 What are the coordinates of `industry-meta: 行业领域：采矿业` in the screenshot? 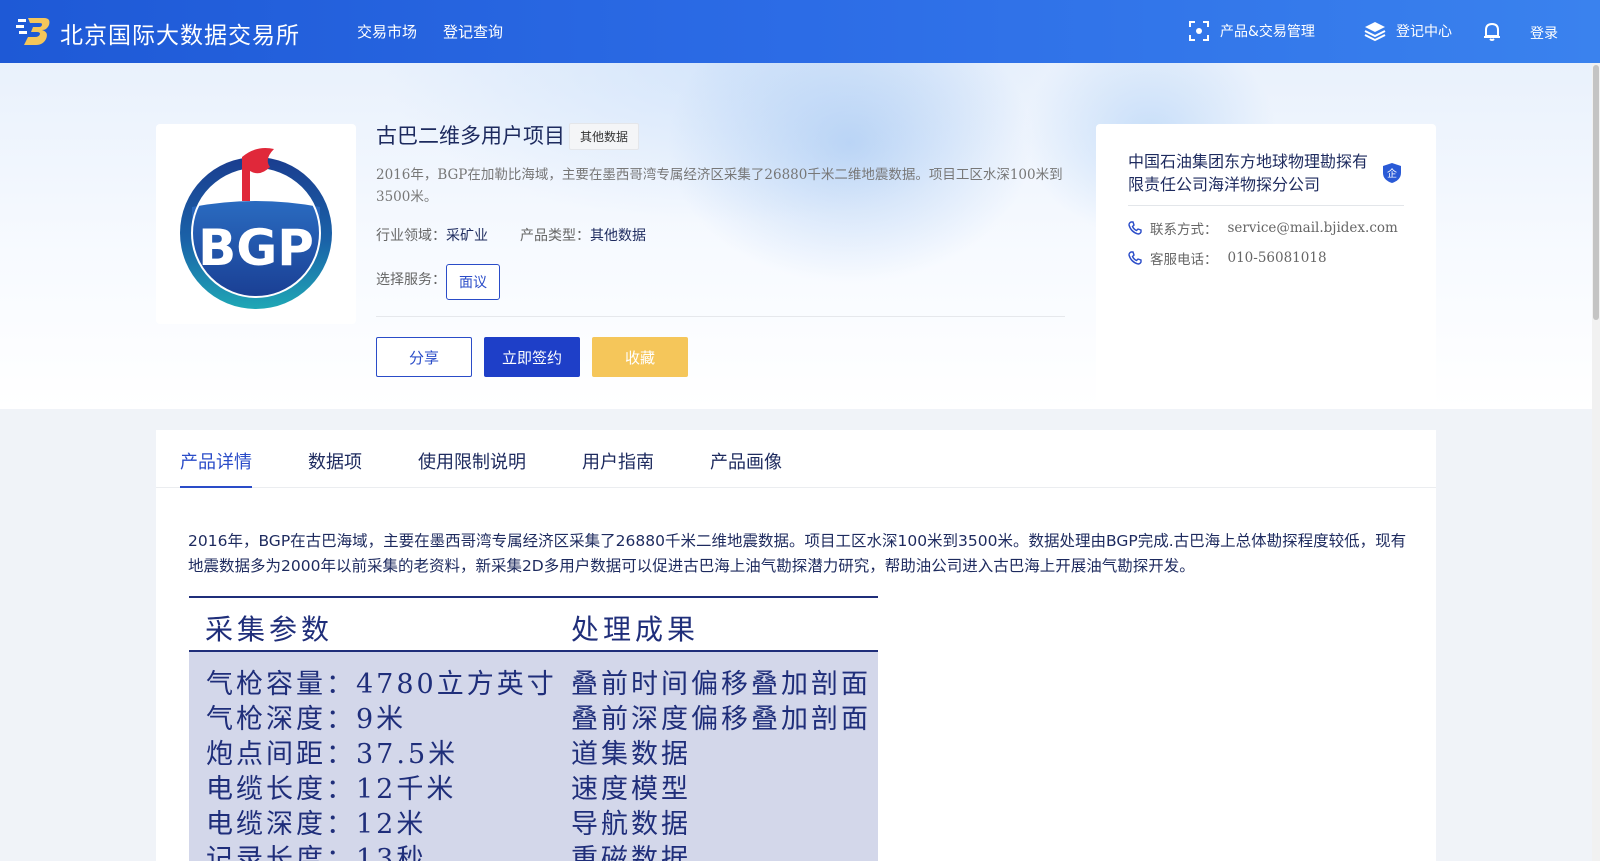 It's located at (432, 235).